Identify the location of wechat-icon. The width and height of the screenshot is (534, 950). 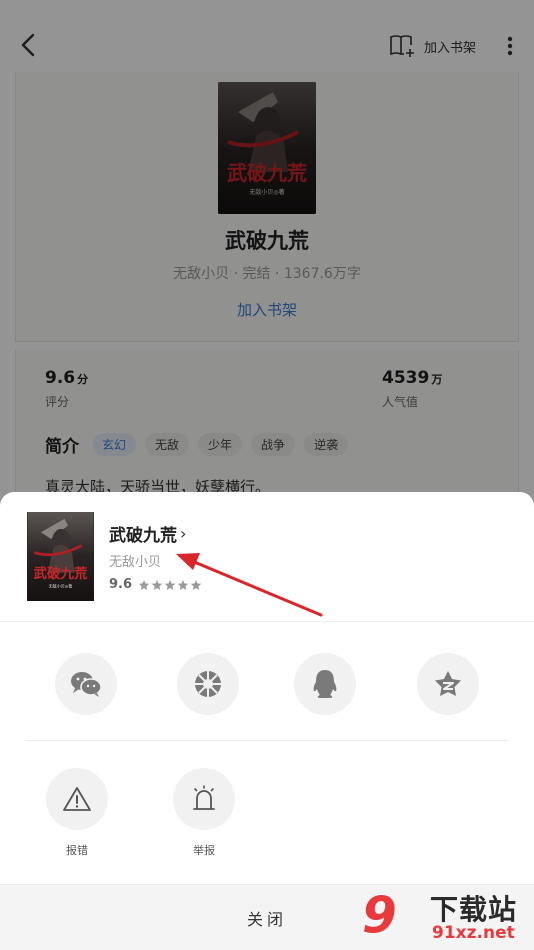
(86, 684).